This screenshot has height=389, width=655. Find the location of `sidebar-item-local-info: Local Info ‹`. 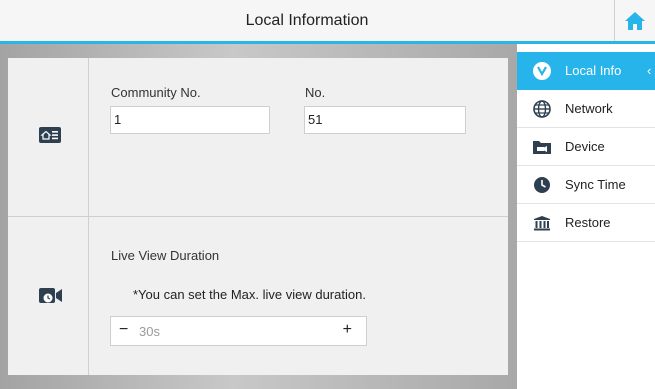

sidebar-item-local-info: Local Info ‹ is located at coordinates (586, 71).